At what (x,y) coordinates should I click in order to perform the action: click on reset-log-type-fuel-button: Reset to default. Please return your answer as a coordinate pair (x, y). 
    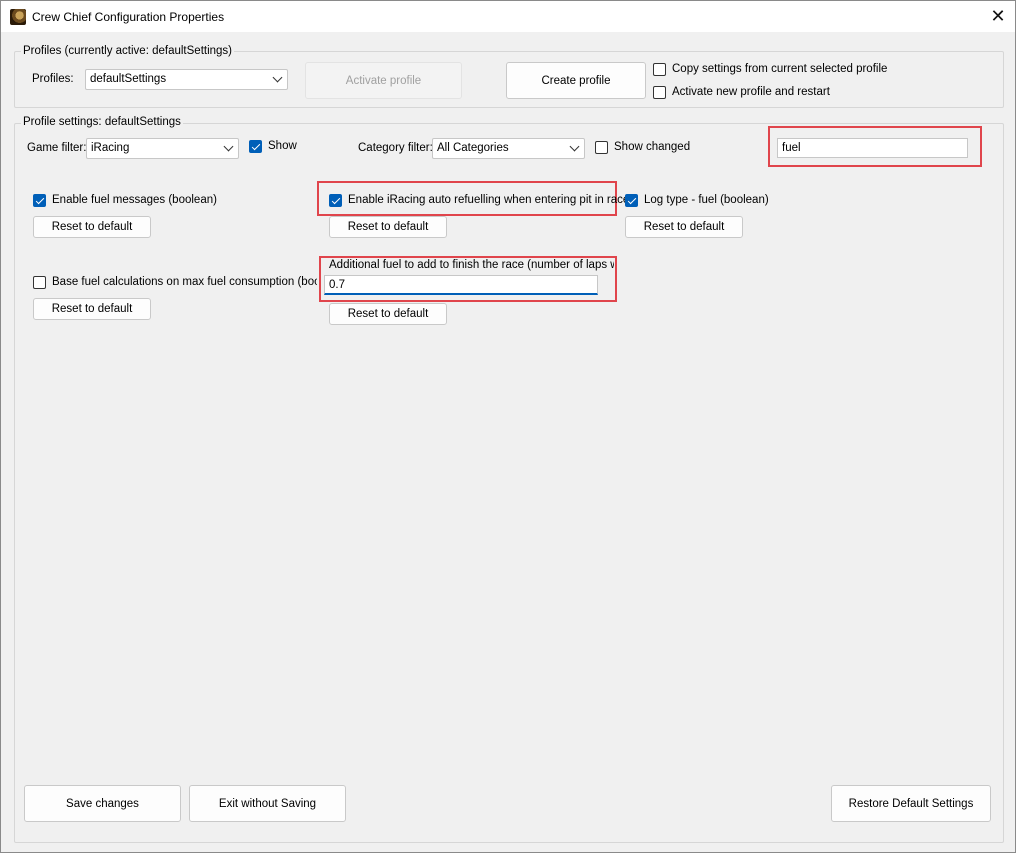
    Looking at the image, I should click on (684, 227).